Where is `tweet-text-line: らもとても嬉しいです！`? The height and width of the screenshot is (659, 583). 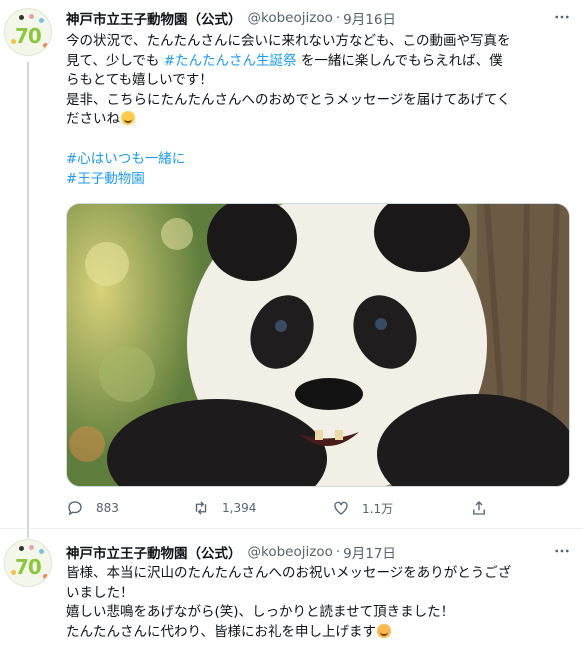 tweet-text-line: らもとても嬉しいです！ is located at coordinates (139, 80).